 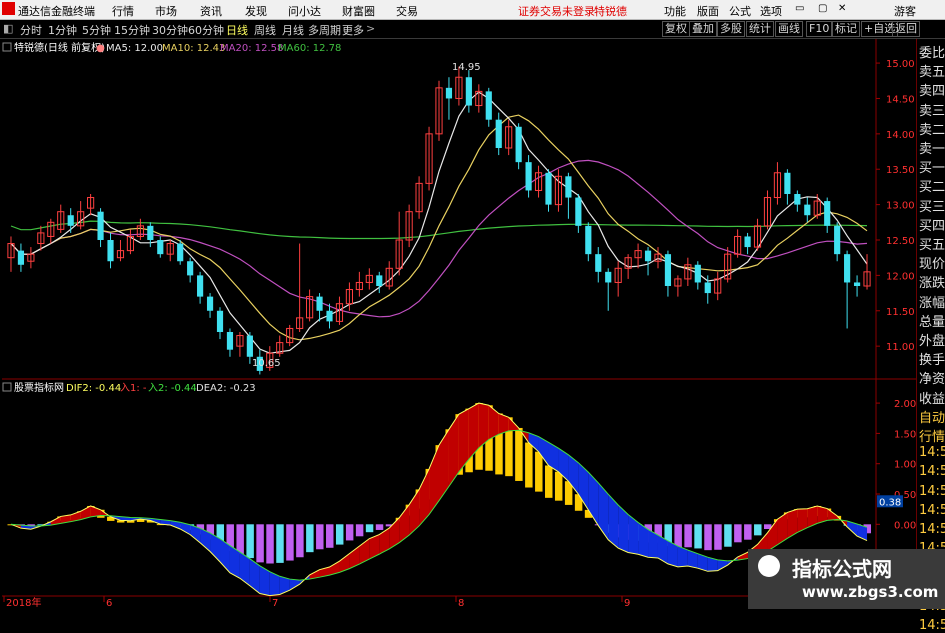 I want to click on back-icon: ◧, so click(x=8, y=28).